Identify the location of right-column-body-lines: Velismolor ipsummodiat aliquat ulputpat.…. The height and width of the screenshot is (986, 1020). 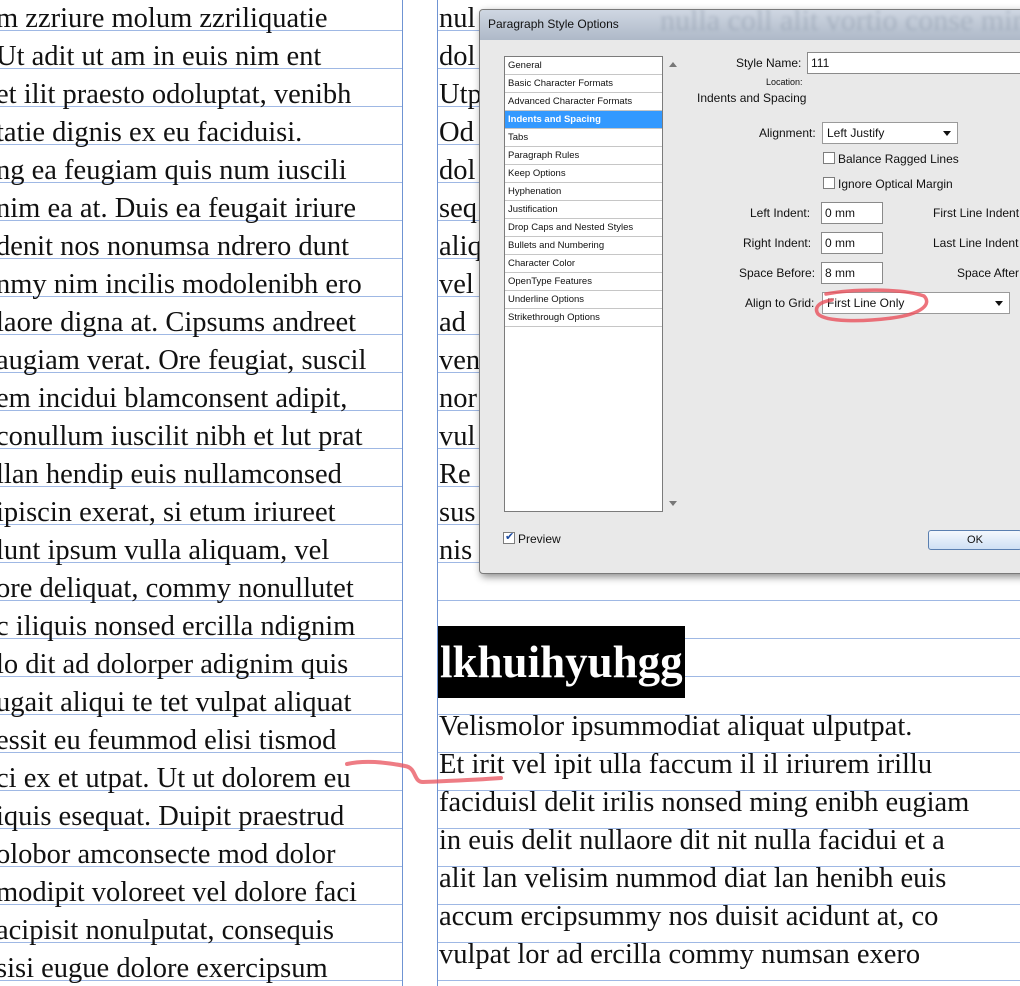
(703, 841).